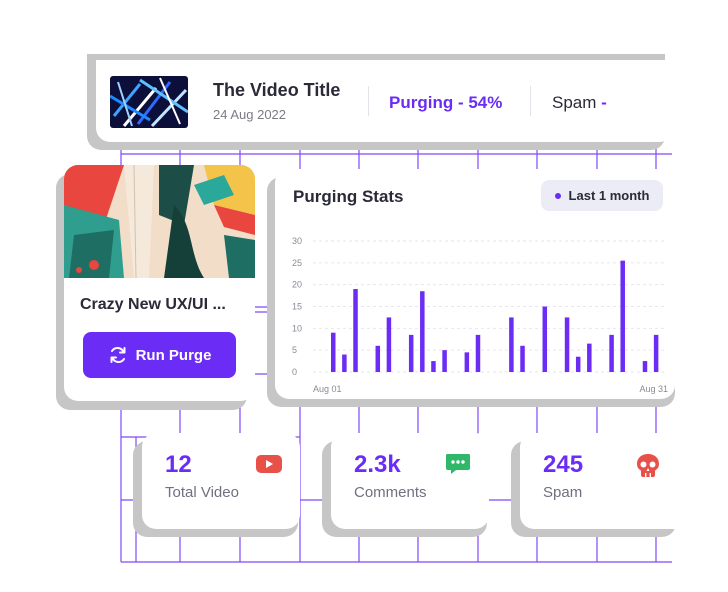 The image size is (728, 592). I want to click on stat-value: 12, so click(178, 464).